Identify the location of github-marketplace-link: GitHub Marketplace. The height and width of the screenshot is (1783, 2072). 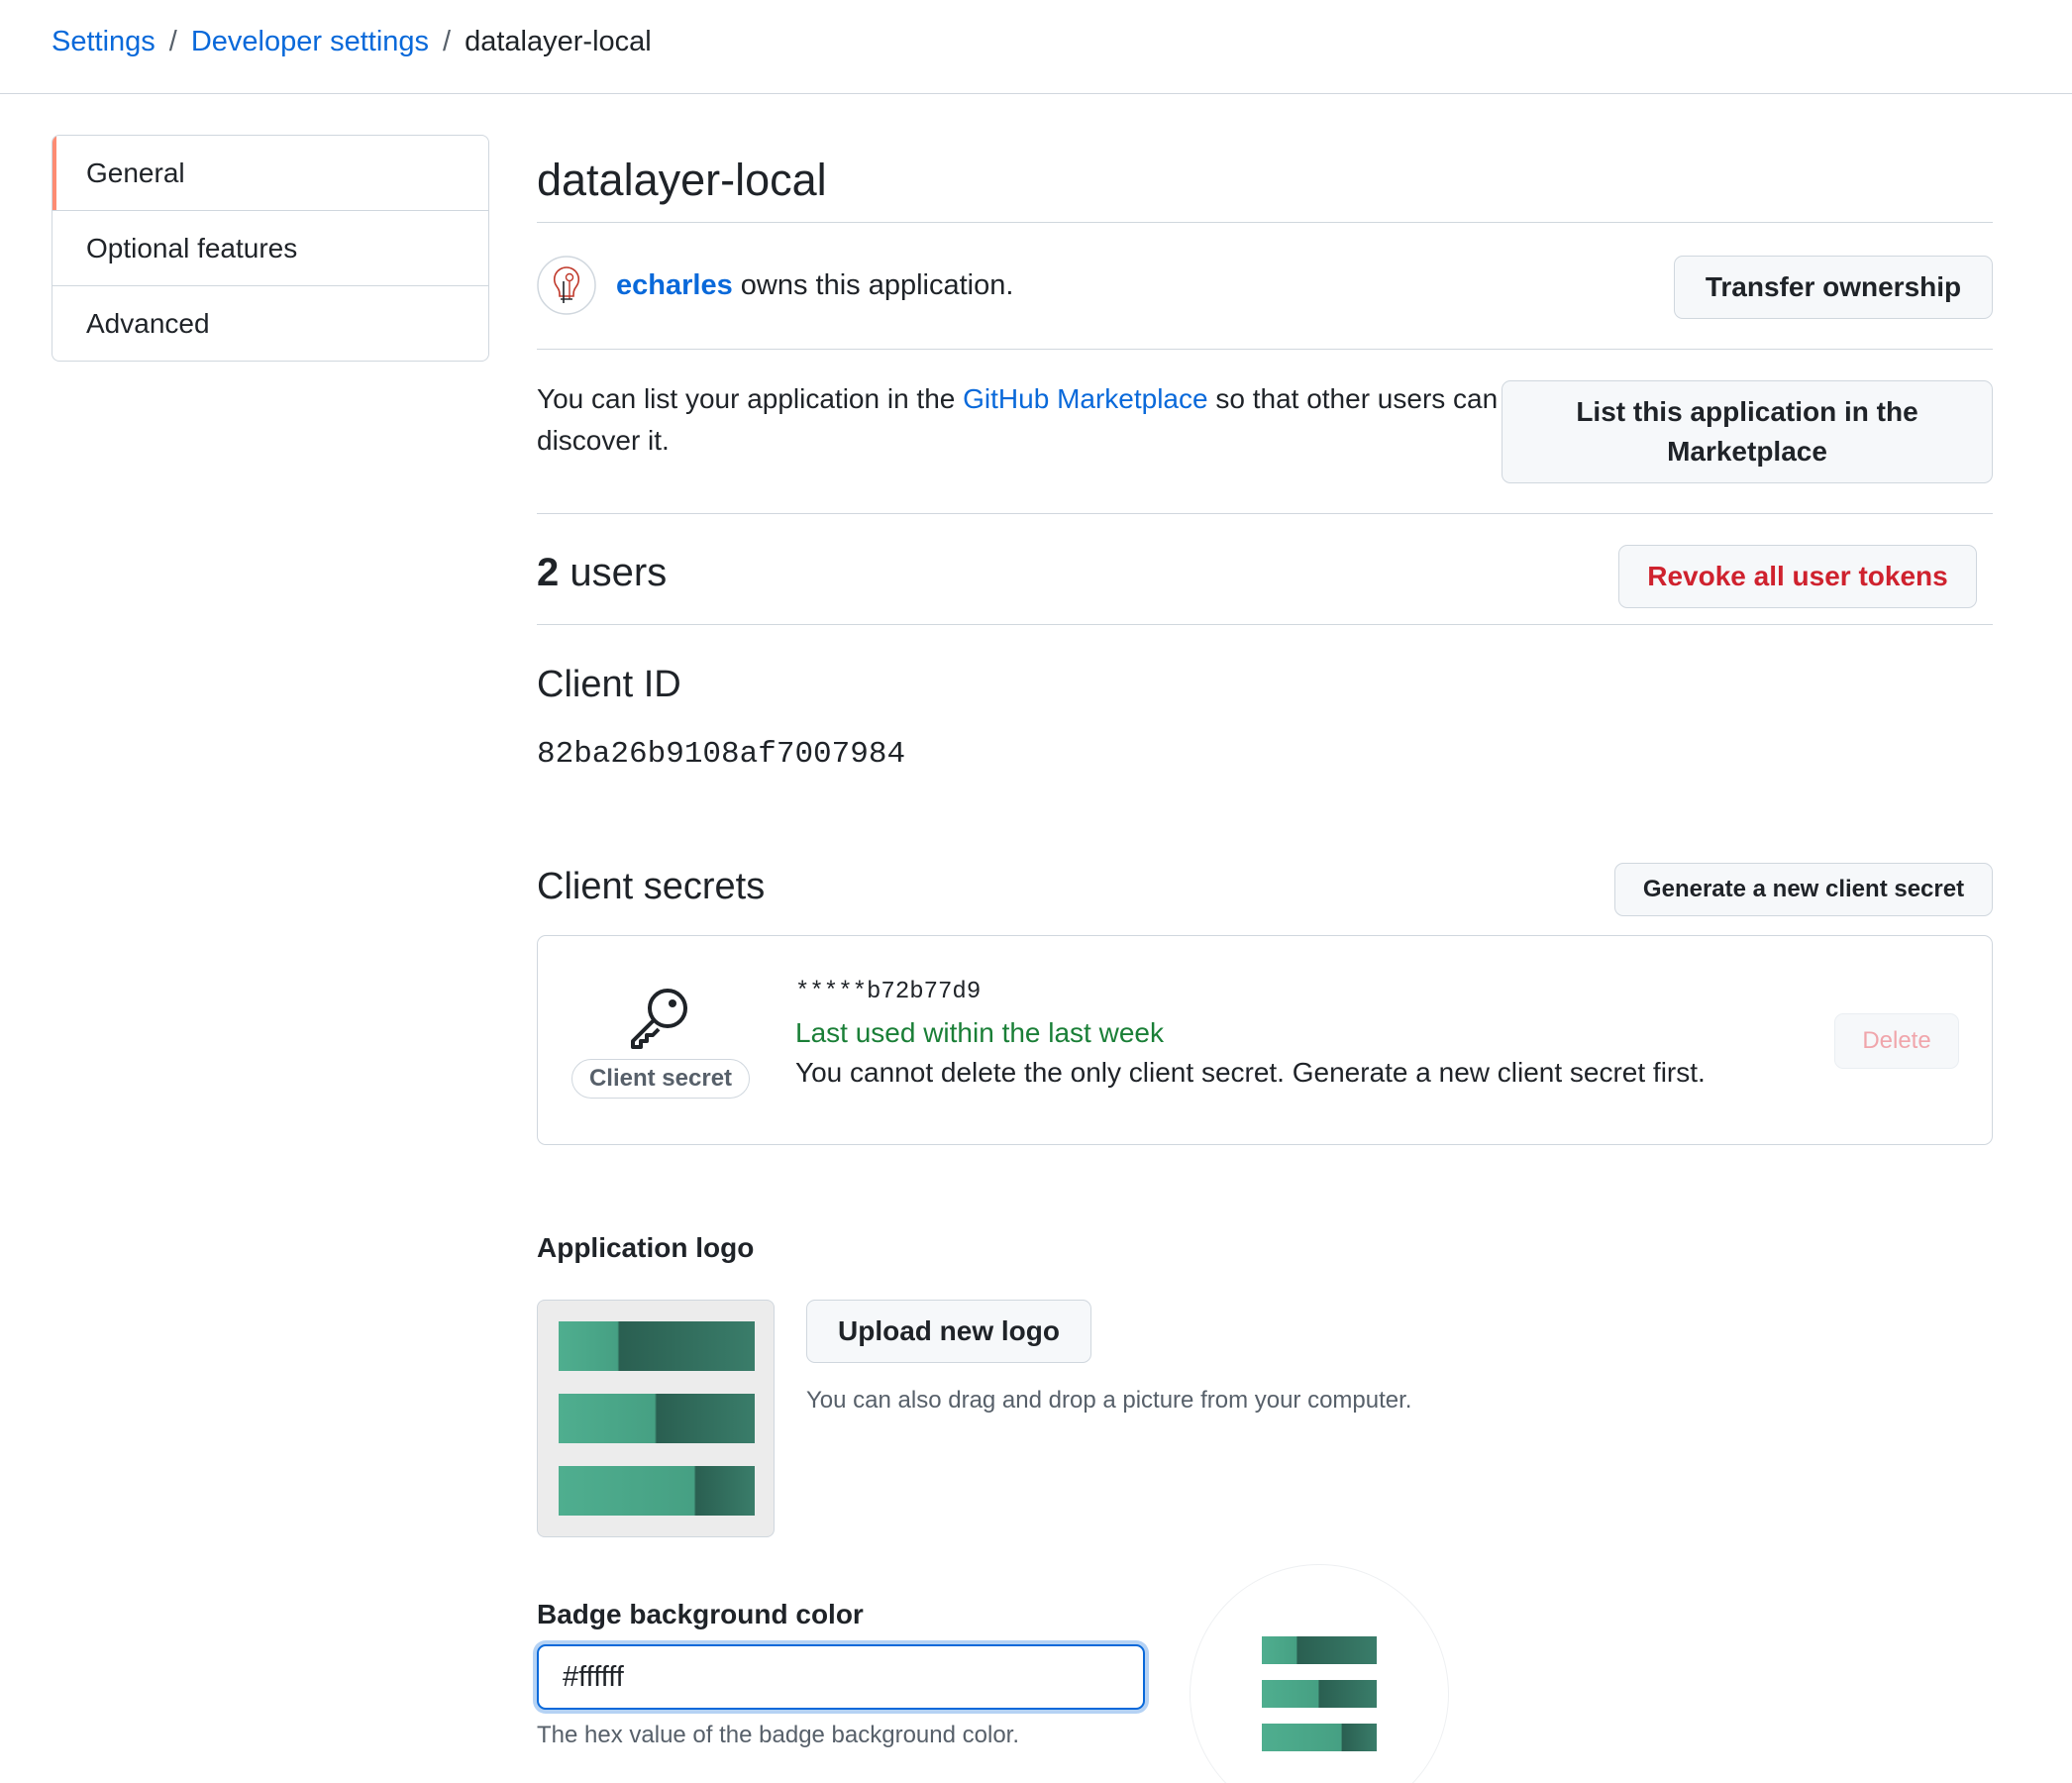
(1085, 398).